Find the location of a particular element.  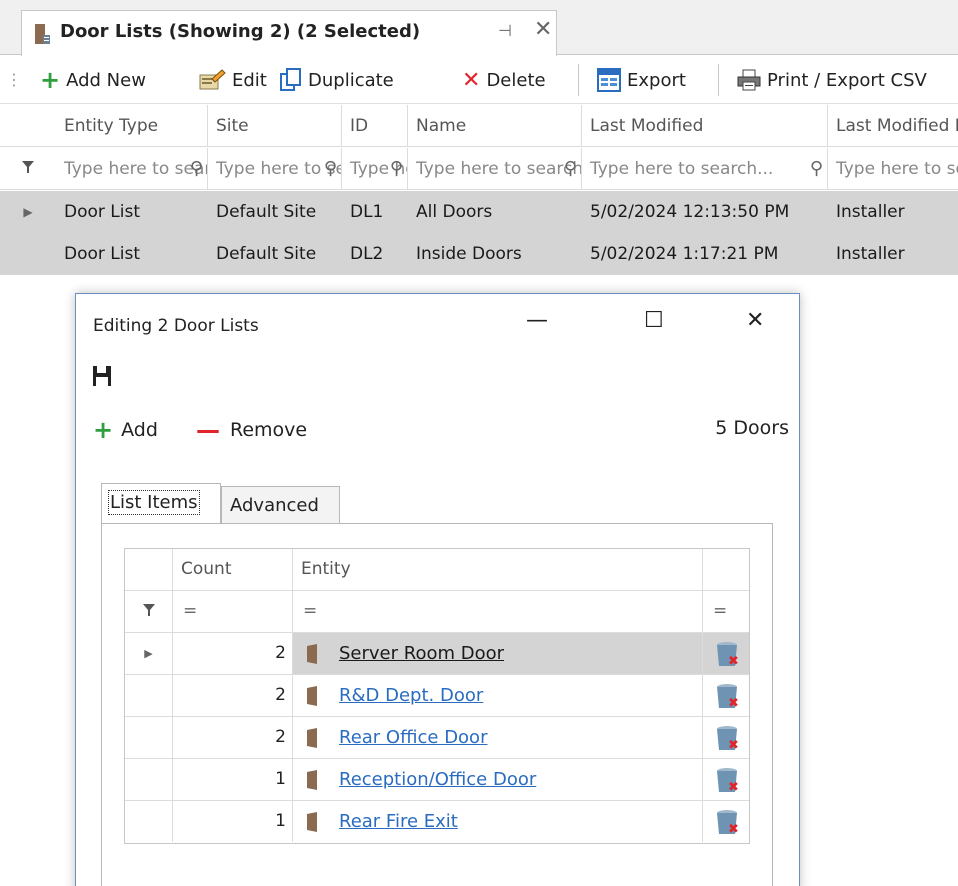

filter-actions: = is located at coordinates (727, 611).